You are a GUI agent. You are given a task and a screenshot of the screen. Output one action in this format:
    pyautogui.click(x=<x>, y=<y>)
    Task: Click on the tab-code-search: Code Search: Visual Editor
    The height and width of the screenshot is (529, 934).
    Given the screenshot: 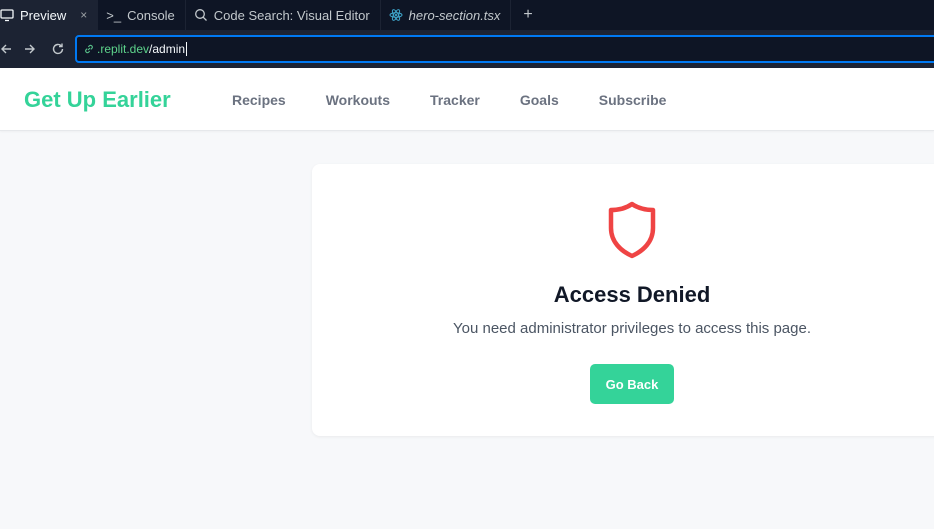 What is the action you would take?
    pyautogui.click(x=283, y=15)
    